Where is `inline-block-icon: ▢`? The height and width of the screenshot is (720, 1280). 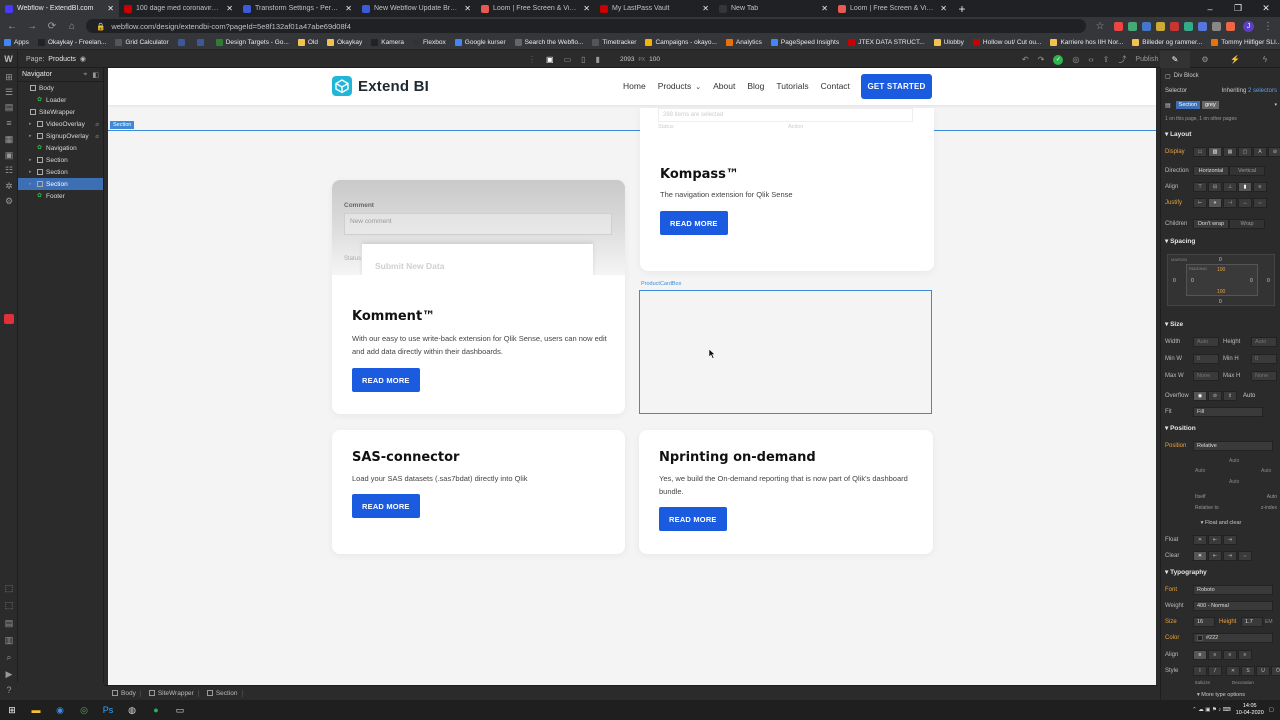
inline-block-icon: ▢ is located at coordinates (1245, 151).